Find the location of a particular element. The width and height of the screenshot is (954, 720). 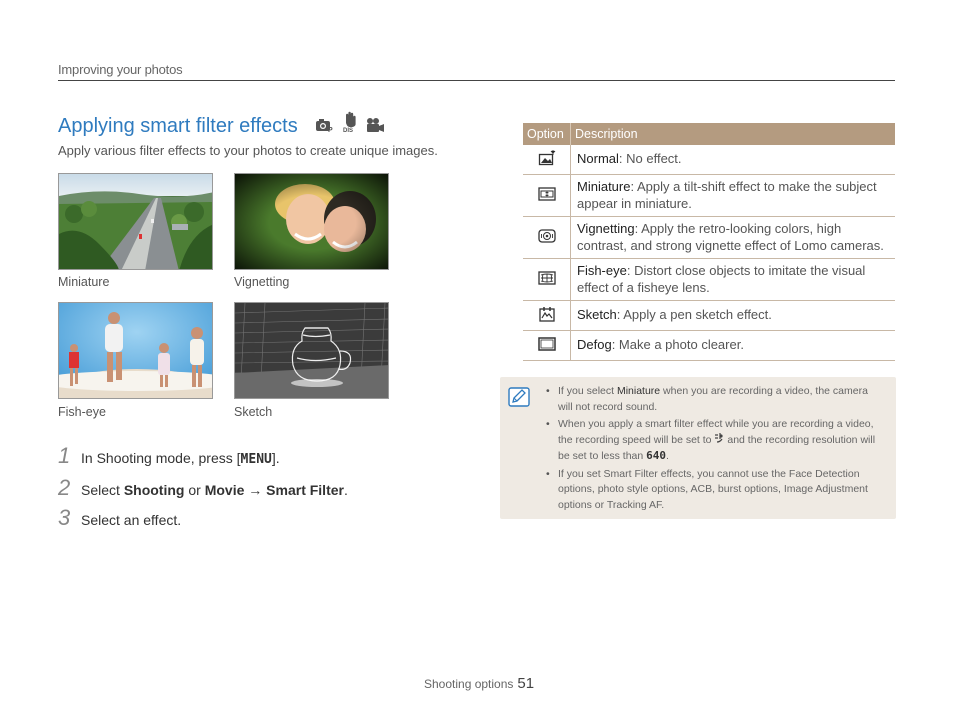

step-1: 1 In Shooting mode, press [MENU]. is located at coordinates (169, 455).